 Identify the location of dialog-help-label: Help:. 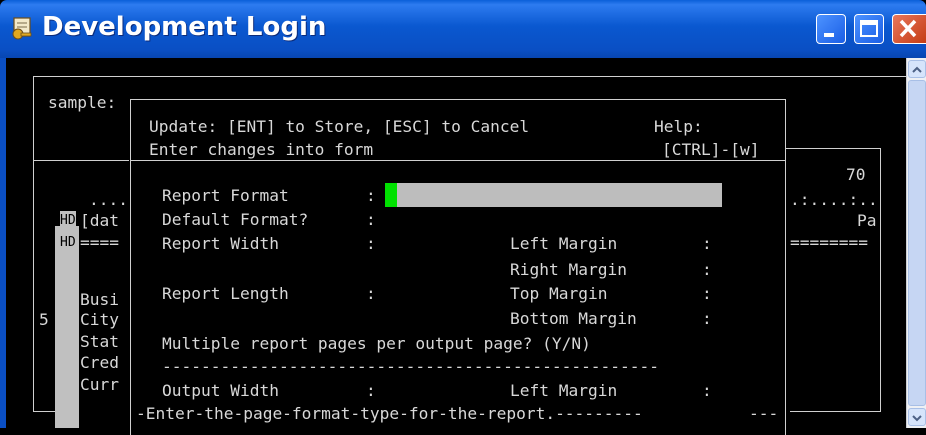
(678, 126).